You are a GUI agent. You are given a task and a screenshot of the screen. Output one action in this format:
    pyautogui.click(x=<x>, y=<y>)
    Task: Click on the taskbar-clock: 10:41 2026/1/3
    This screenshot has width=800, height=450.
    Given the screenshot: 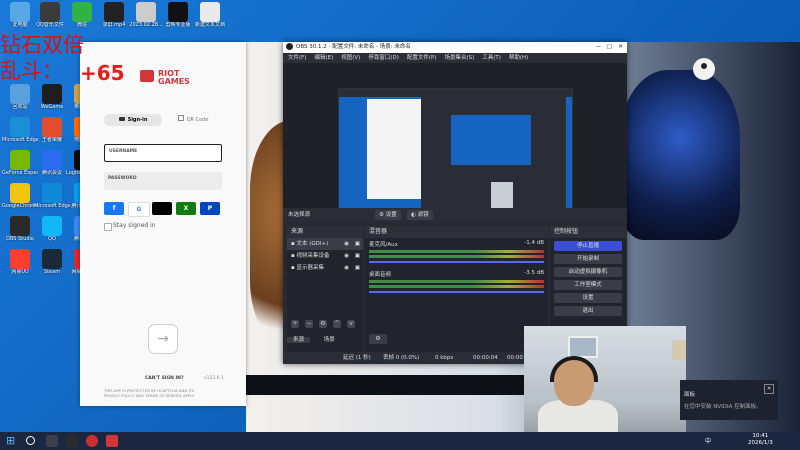 What is the action you would take?
    pyautogui.click(x=760, y=440)
    